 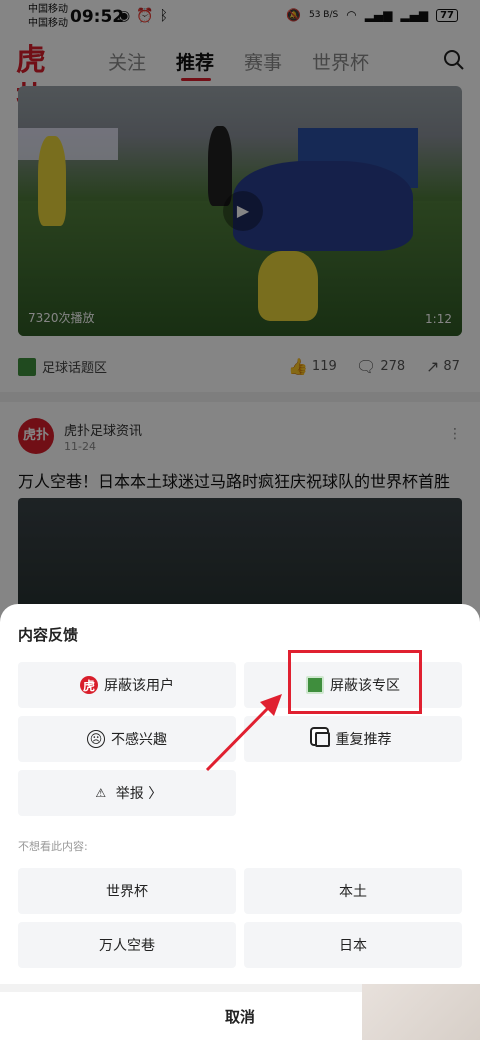 What do you see at coordinates (48, 635) in the screenshot?
I see `sheet-title: 内容反馈` at bounding box center [48, 635].